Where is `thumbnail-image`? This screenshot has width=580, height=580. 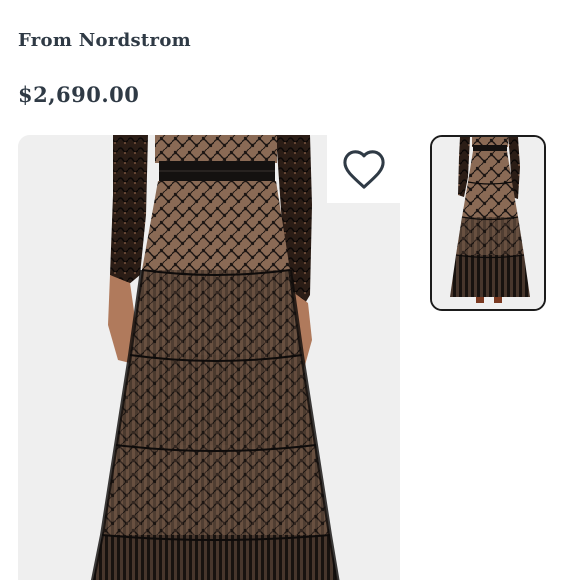 thumbnail-image is located at coordinates (488, 223).